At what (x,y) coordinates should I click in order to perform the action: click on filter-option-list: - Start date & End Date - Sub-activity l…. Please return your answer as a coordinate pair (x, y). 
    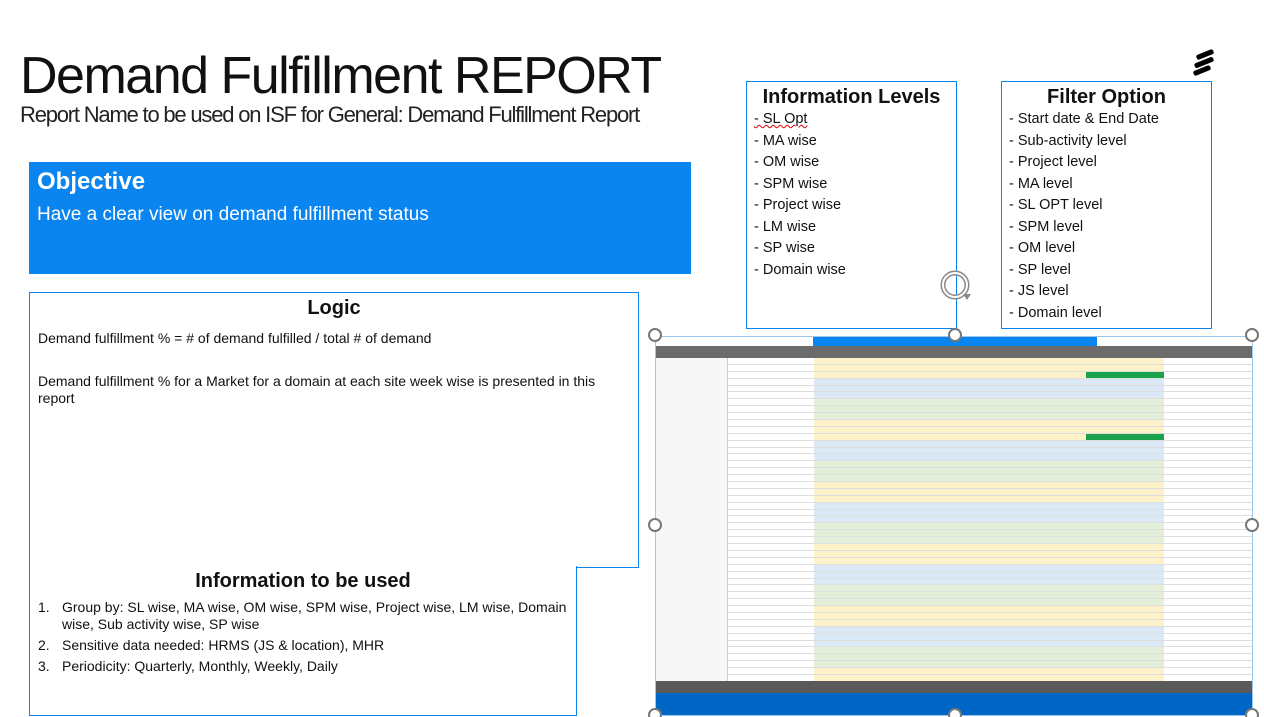
    Looking at the image, I should click on (1106, 216).